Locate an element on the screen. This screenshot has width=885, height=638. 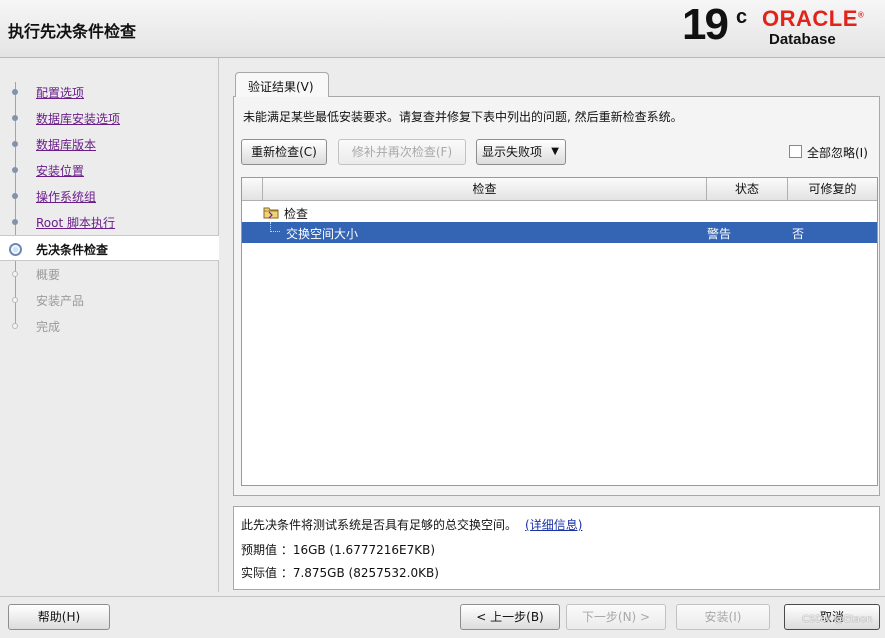
folder-icon is located at coordinates (271, 212).